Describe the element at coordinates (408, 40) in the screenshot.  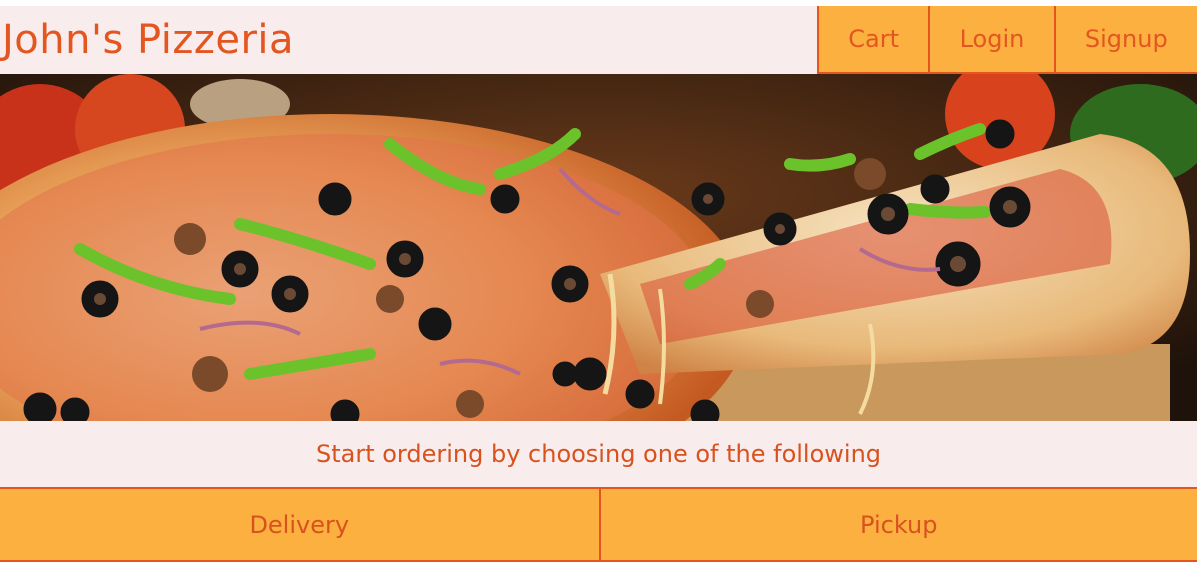
I see `brand-title: John's Pizzeria` at that location.